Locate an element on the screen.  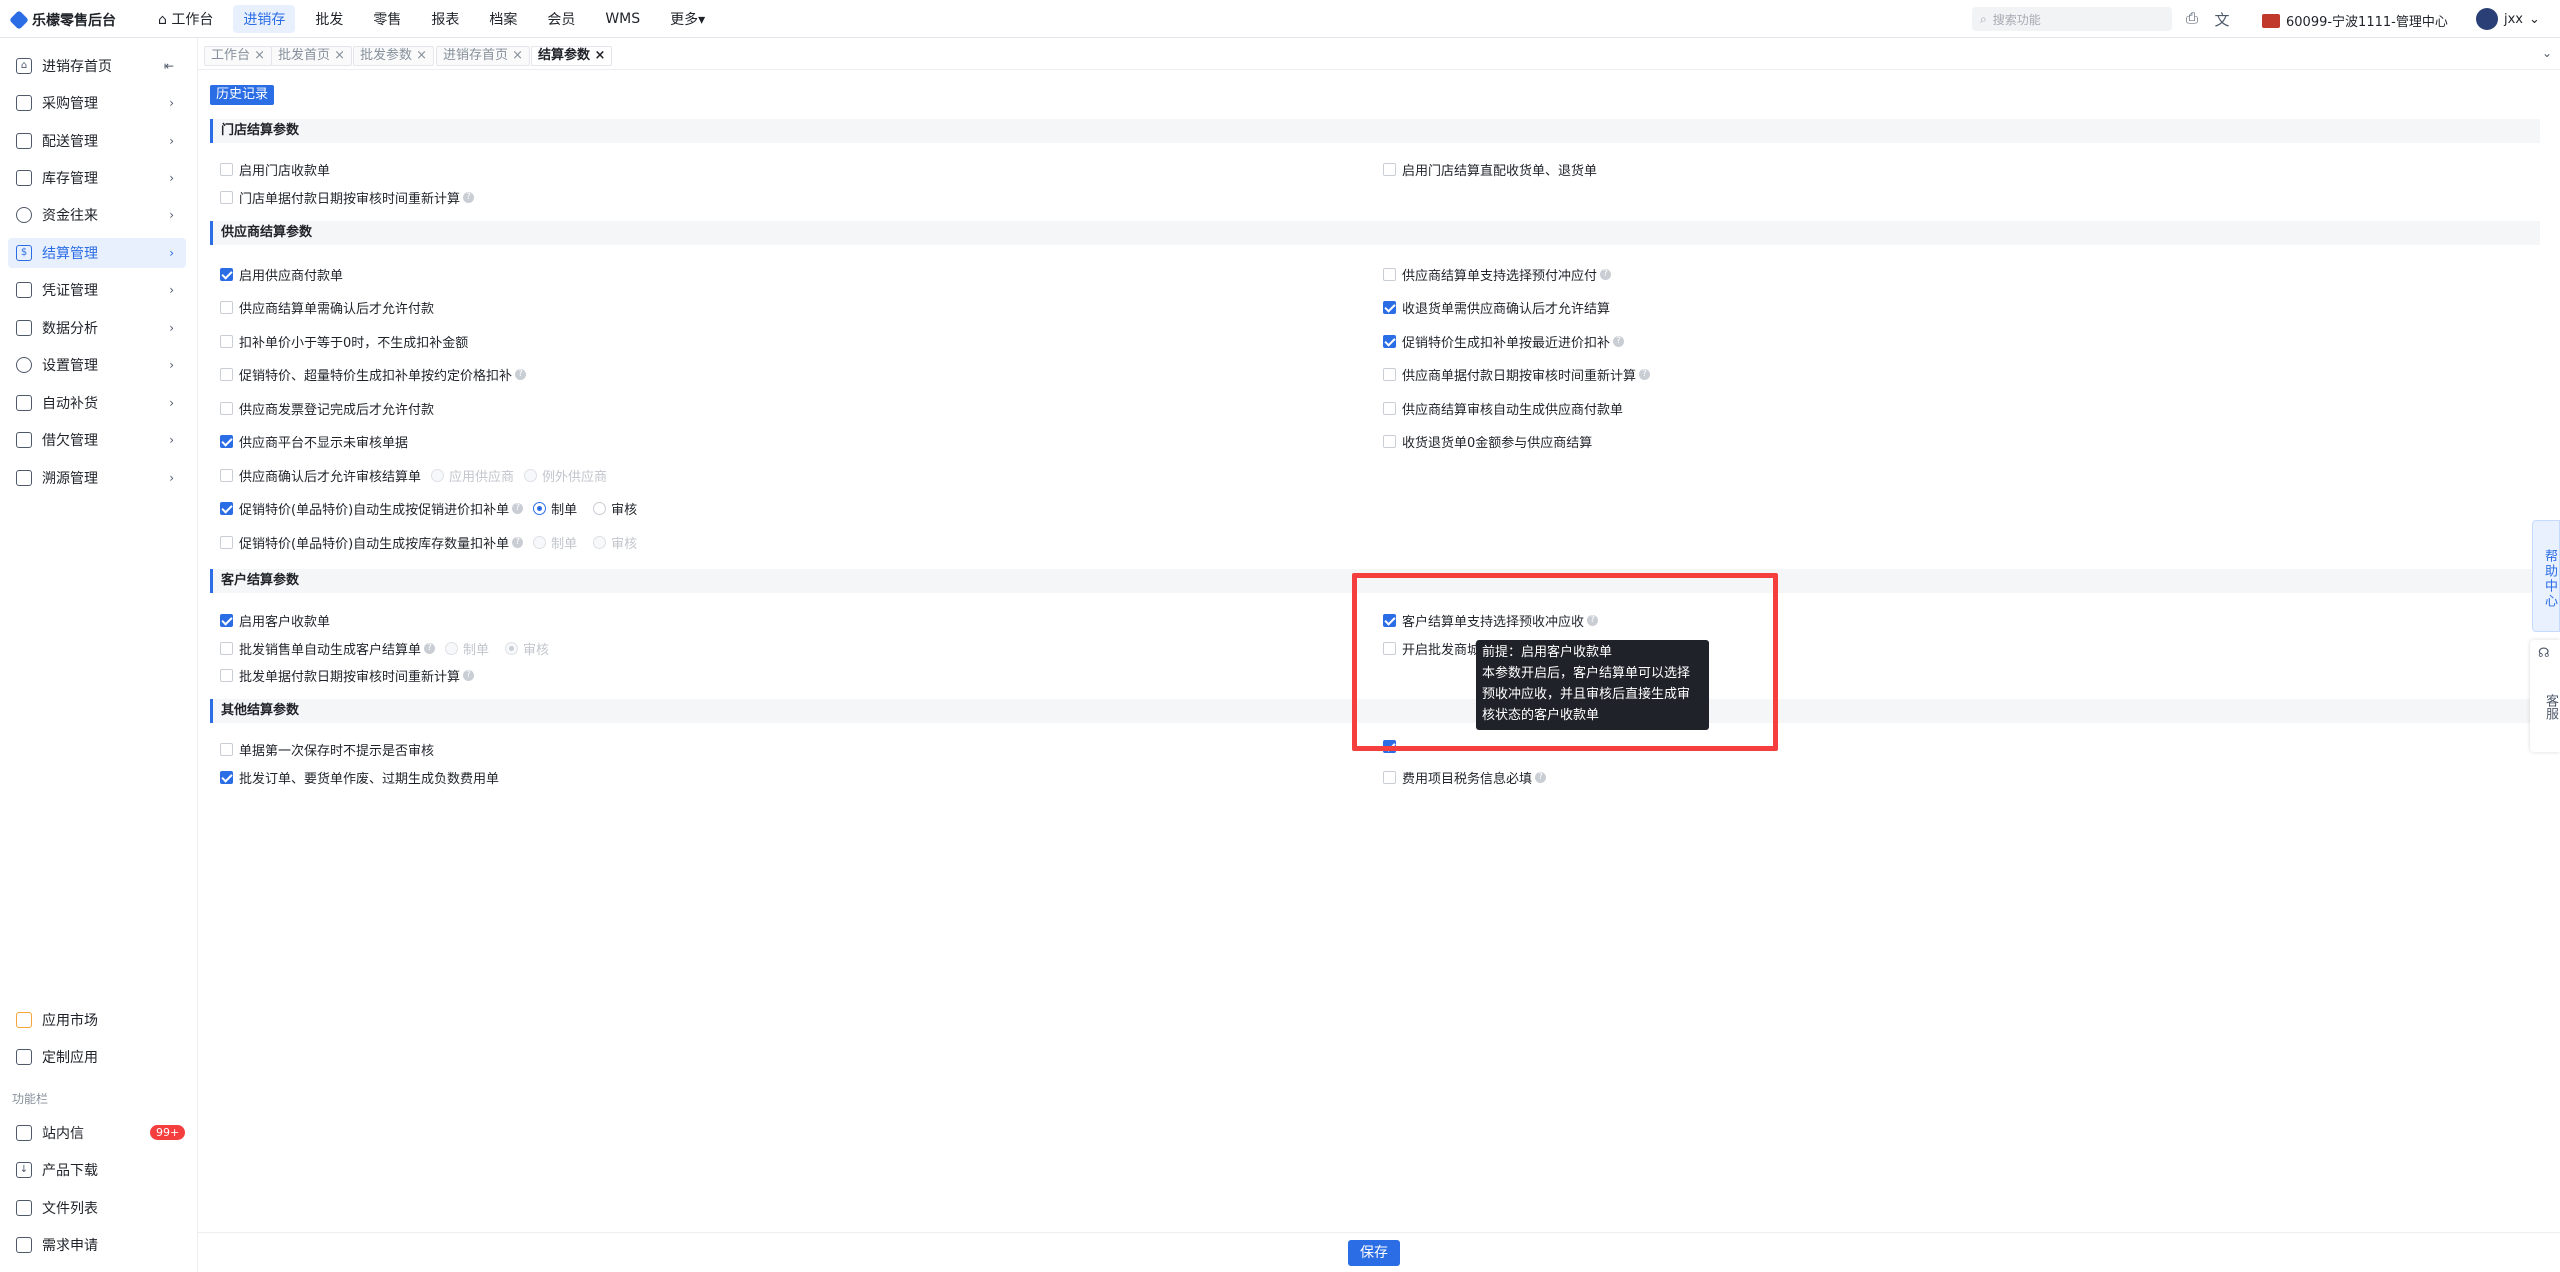
nav-wholesale: 批发 is located at coordinates (329, 19).